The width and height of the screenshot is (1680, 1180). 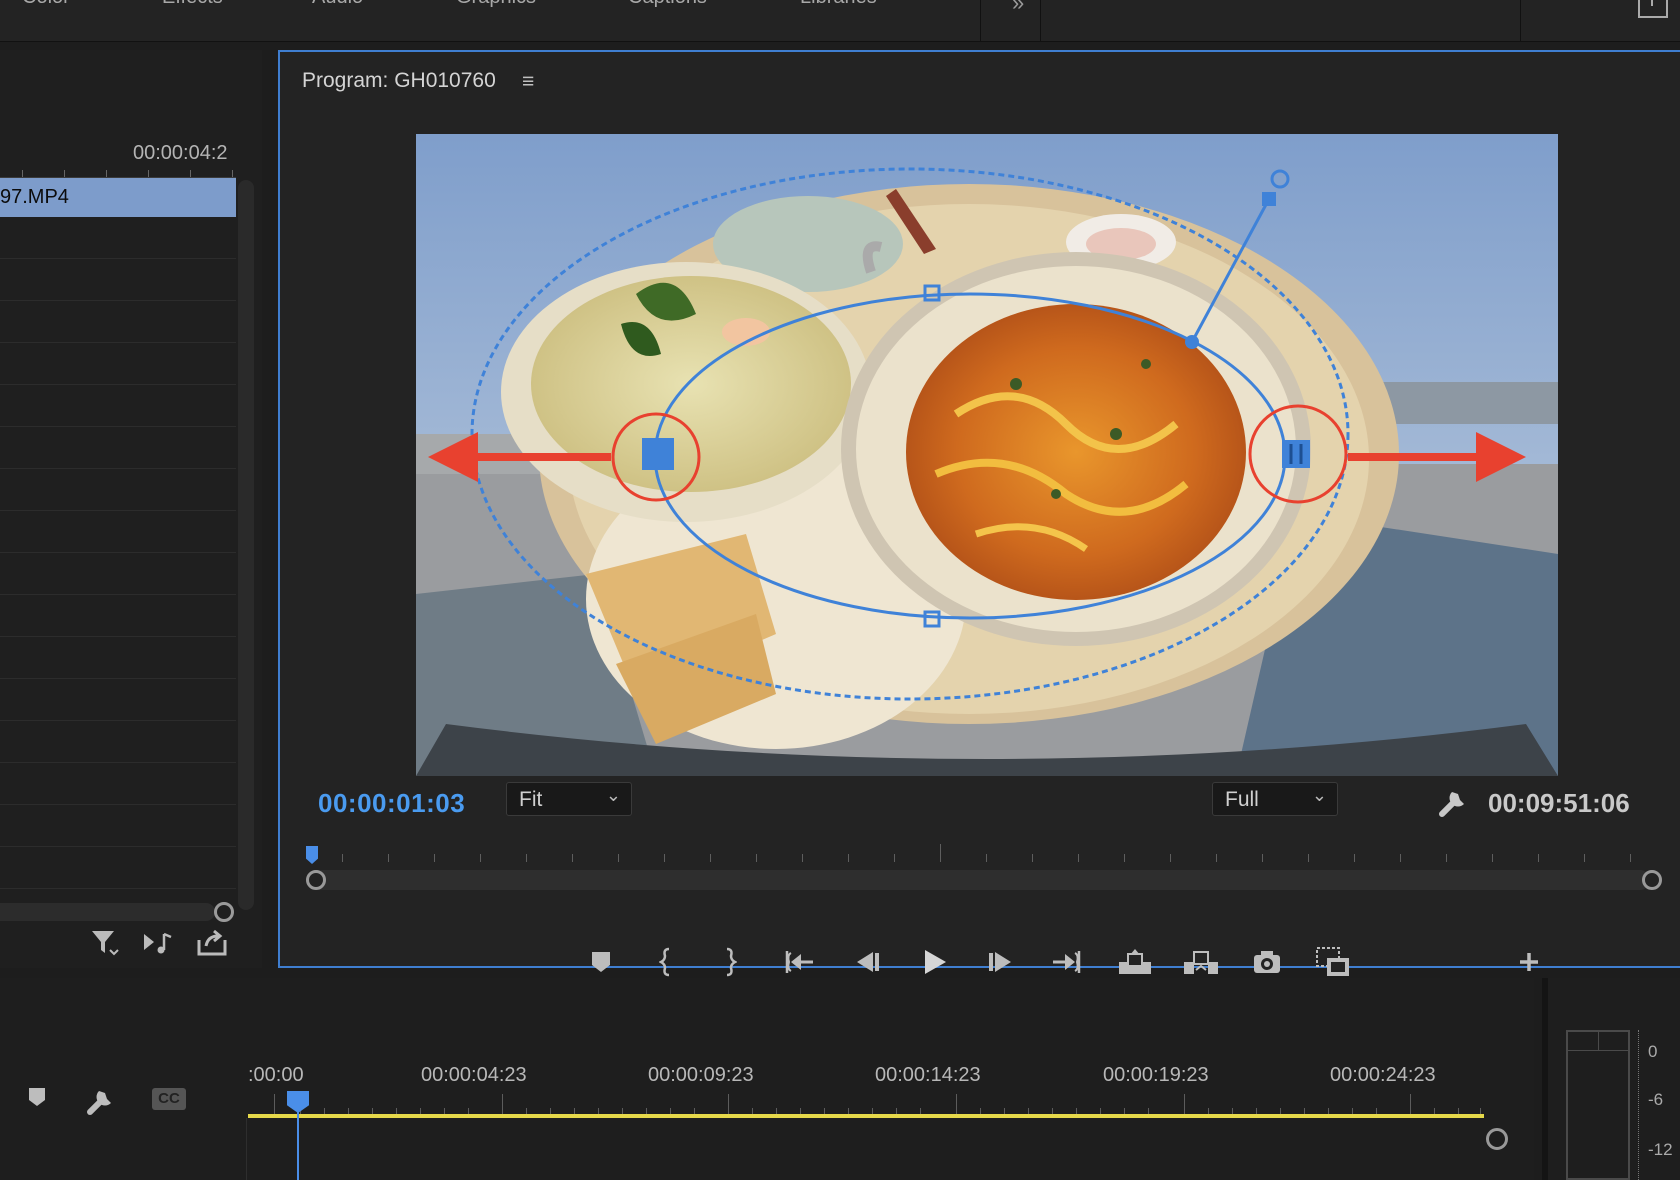 What do you see at coordinates (131, 509) in the screenshot?
I see `project-panel: 00:00:04:2 97.MP4` at bounding box center [131, 509].